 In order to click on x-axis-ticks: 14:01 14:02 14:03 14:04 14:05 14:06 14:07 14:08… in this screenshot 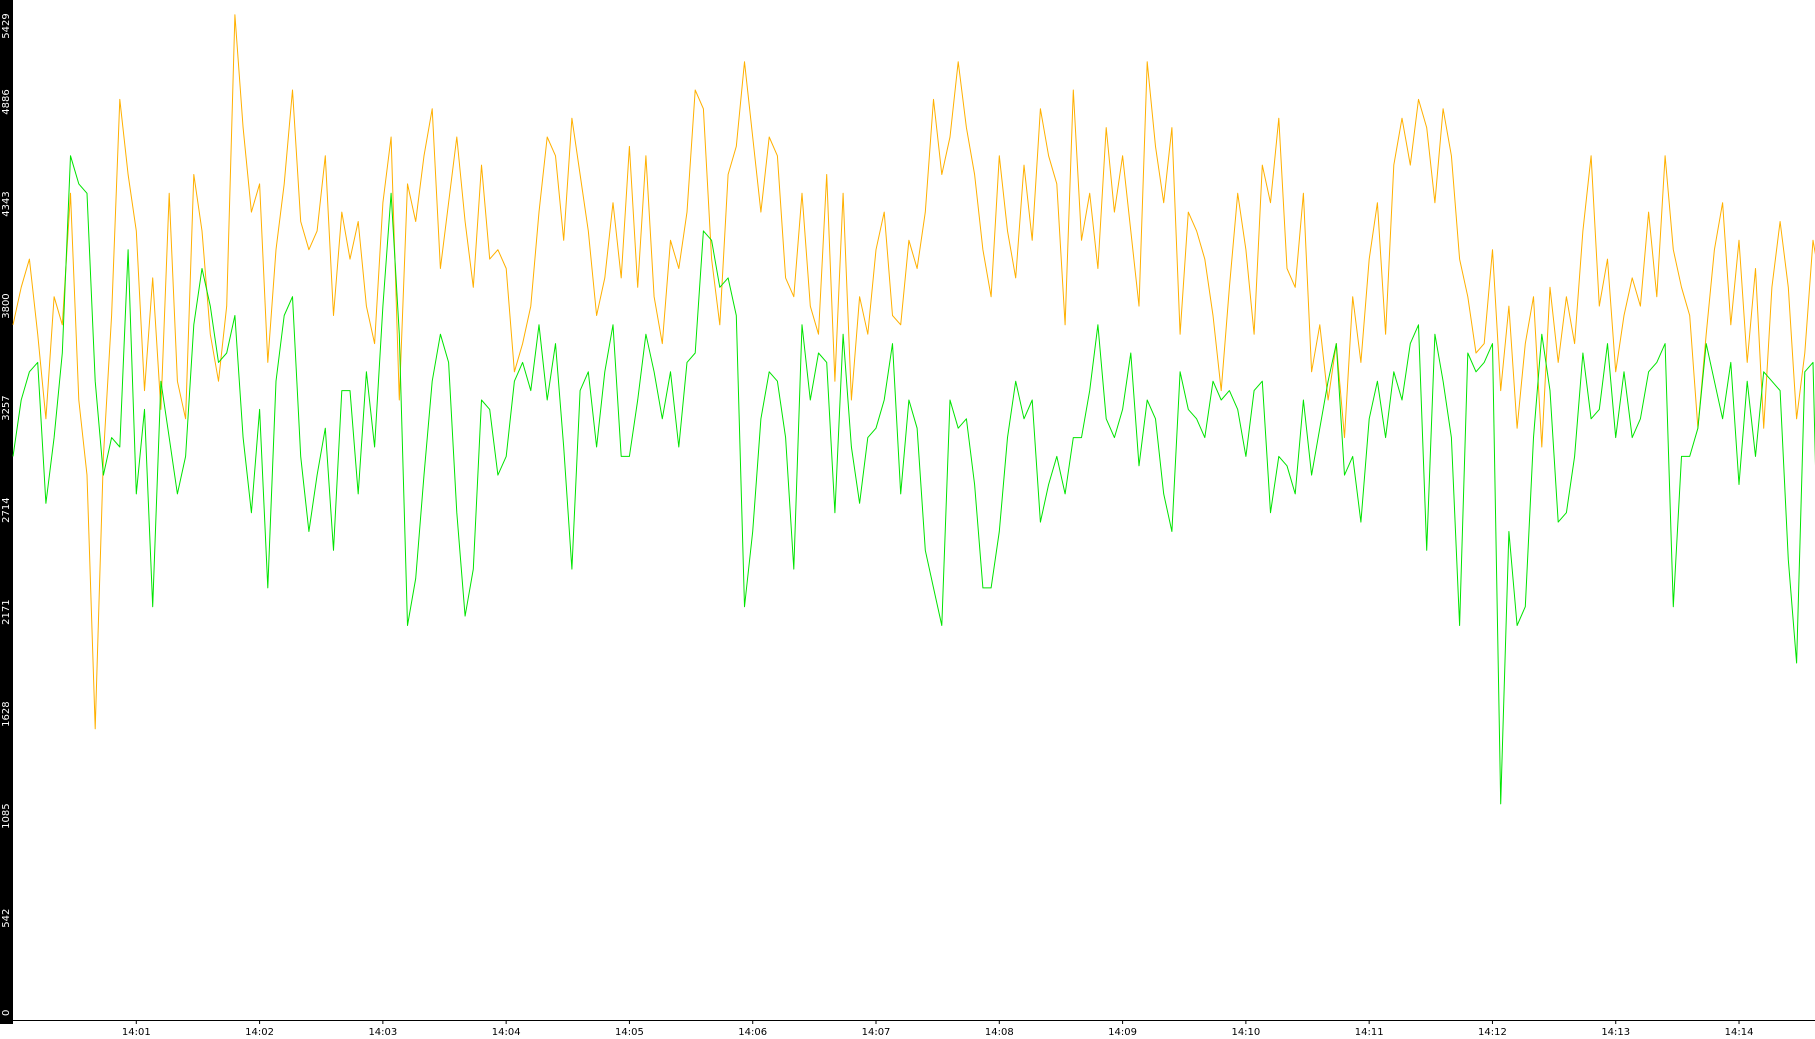, I will do `click(938, 1029)`.